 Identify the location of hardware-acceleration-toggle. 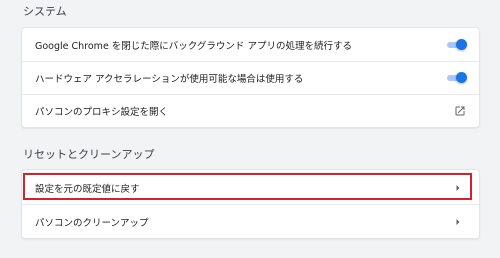
(456, 77).